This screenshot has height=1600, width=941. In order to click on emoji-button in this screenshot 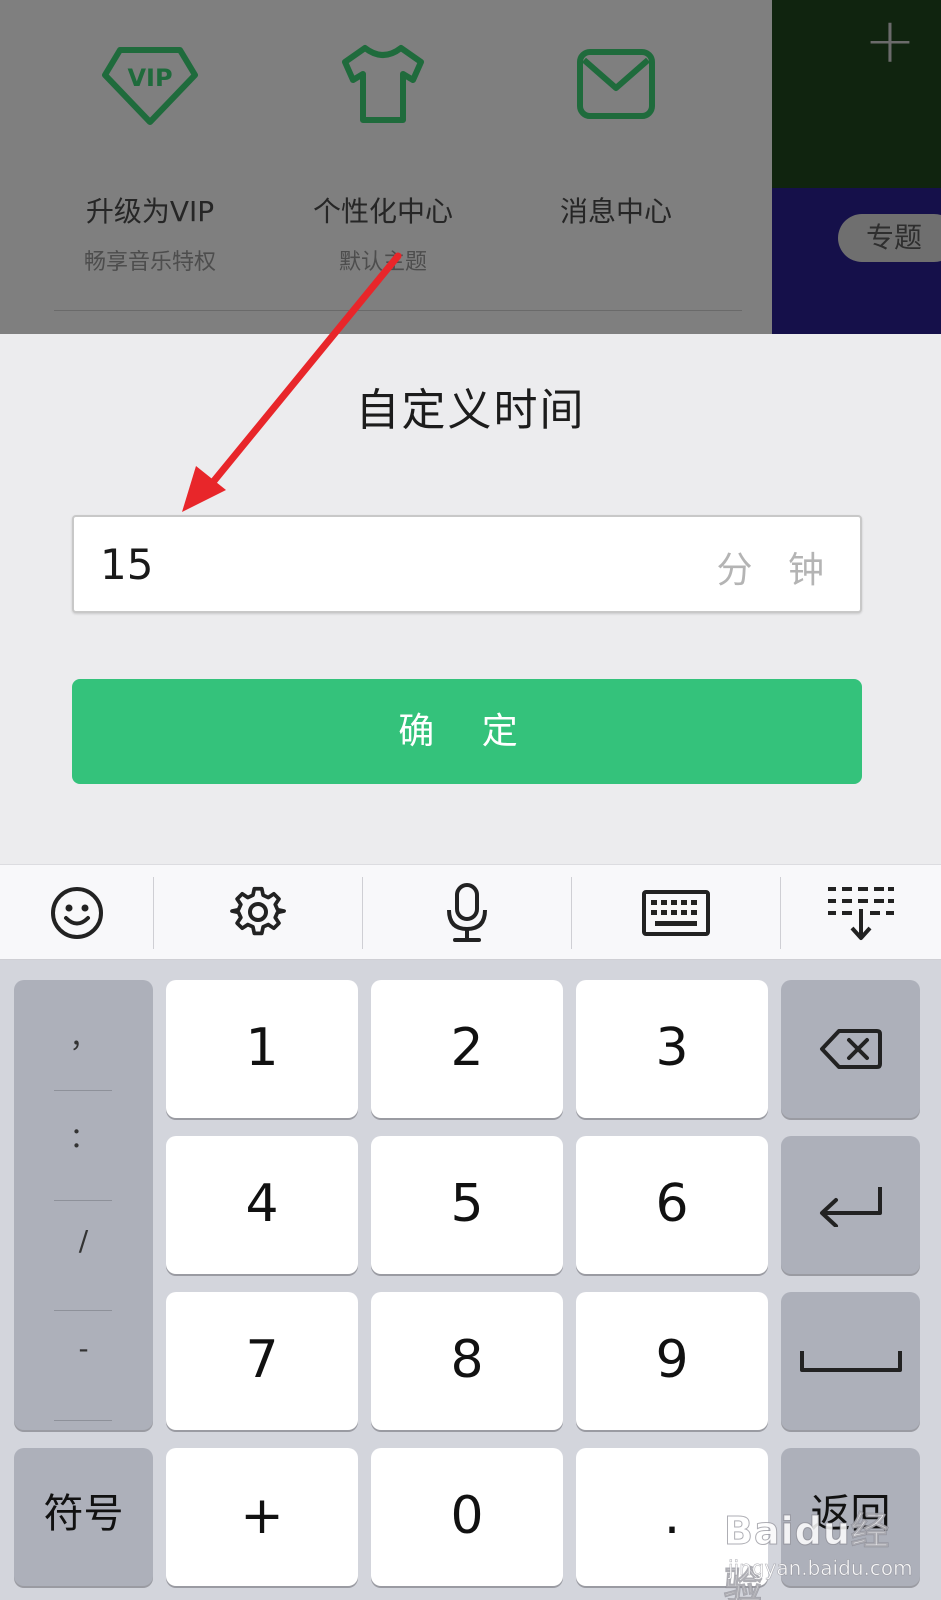, I will do `click(76, 913)`.